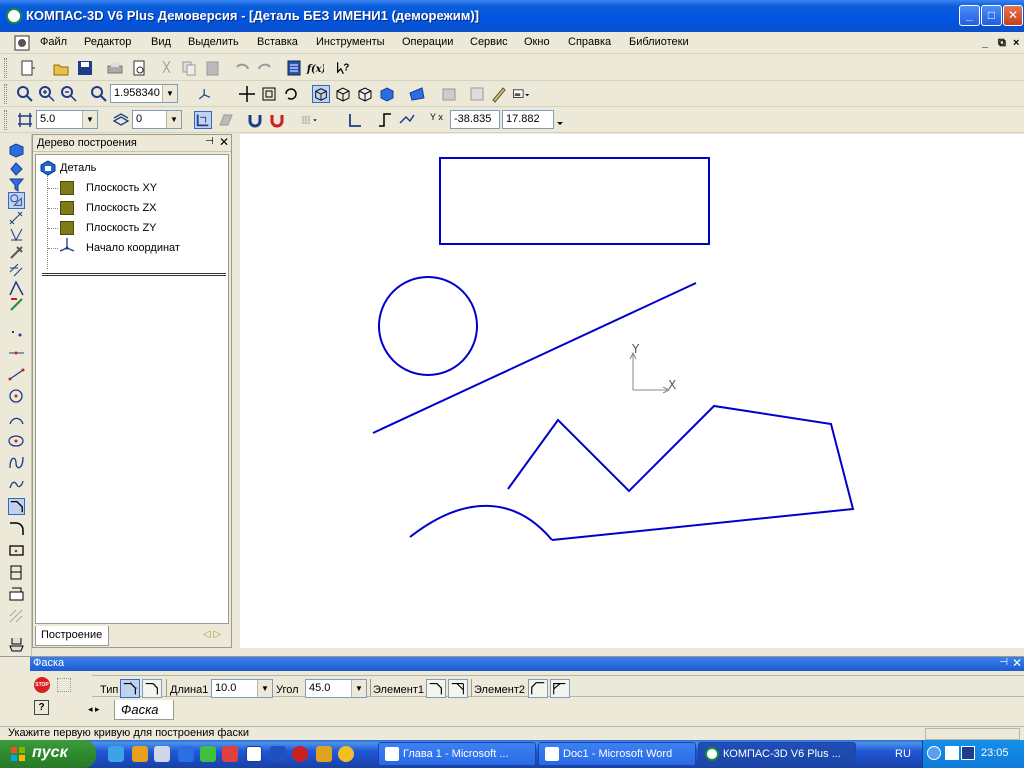 This screenshot has width=1024, height=768. Describe the element at coordinates (16, 418) in the screenshot. I see `arc-tool-icon` at that location.